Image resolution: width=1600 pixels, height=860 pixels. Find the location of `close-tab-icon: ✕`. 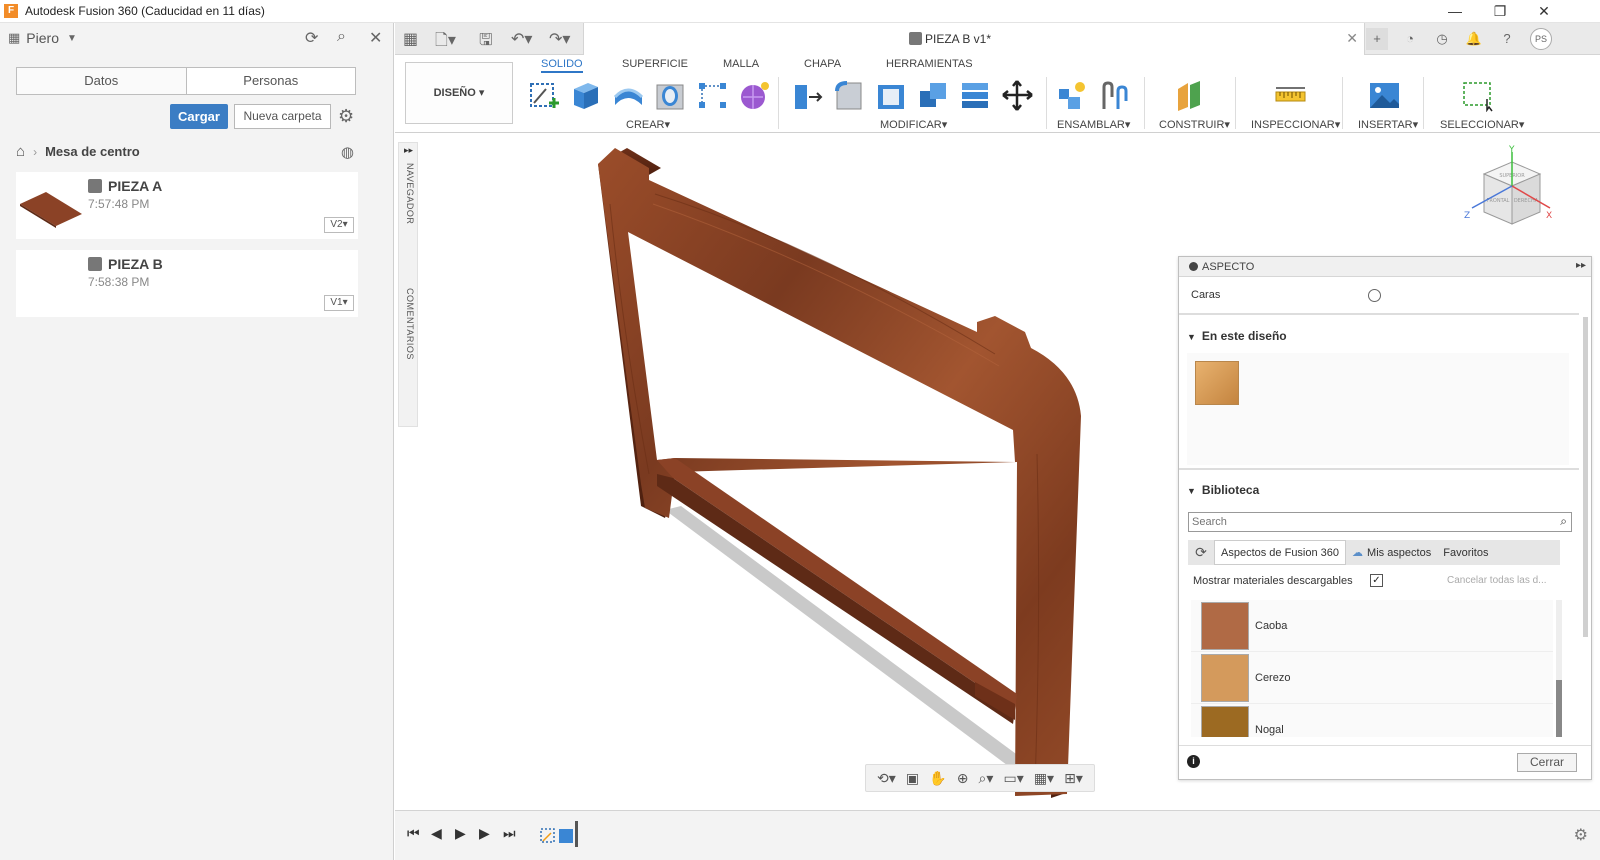

close-tab-icon: ✕ is located at coordinates (1352, 38).